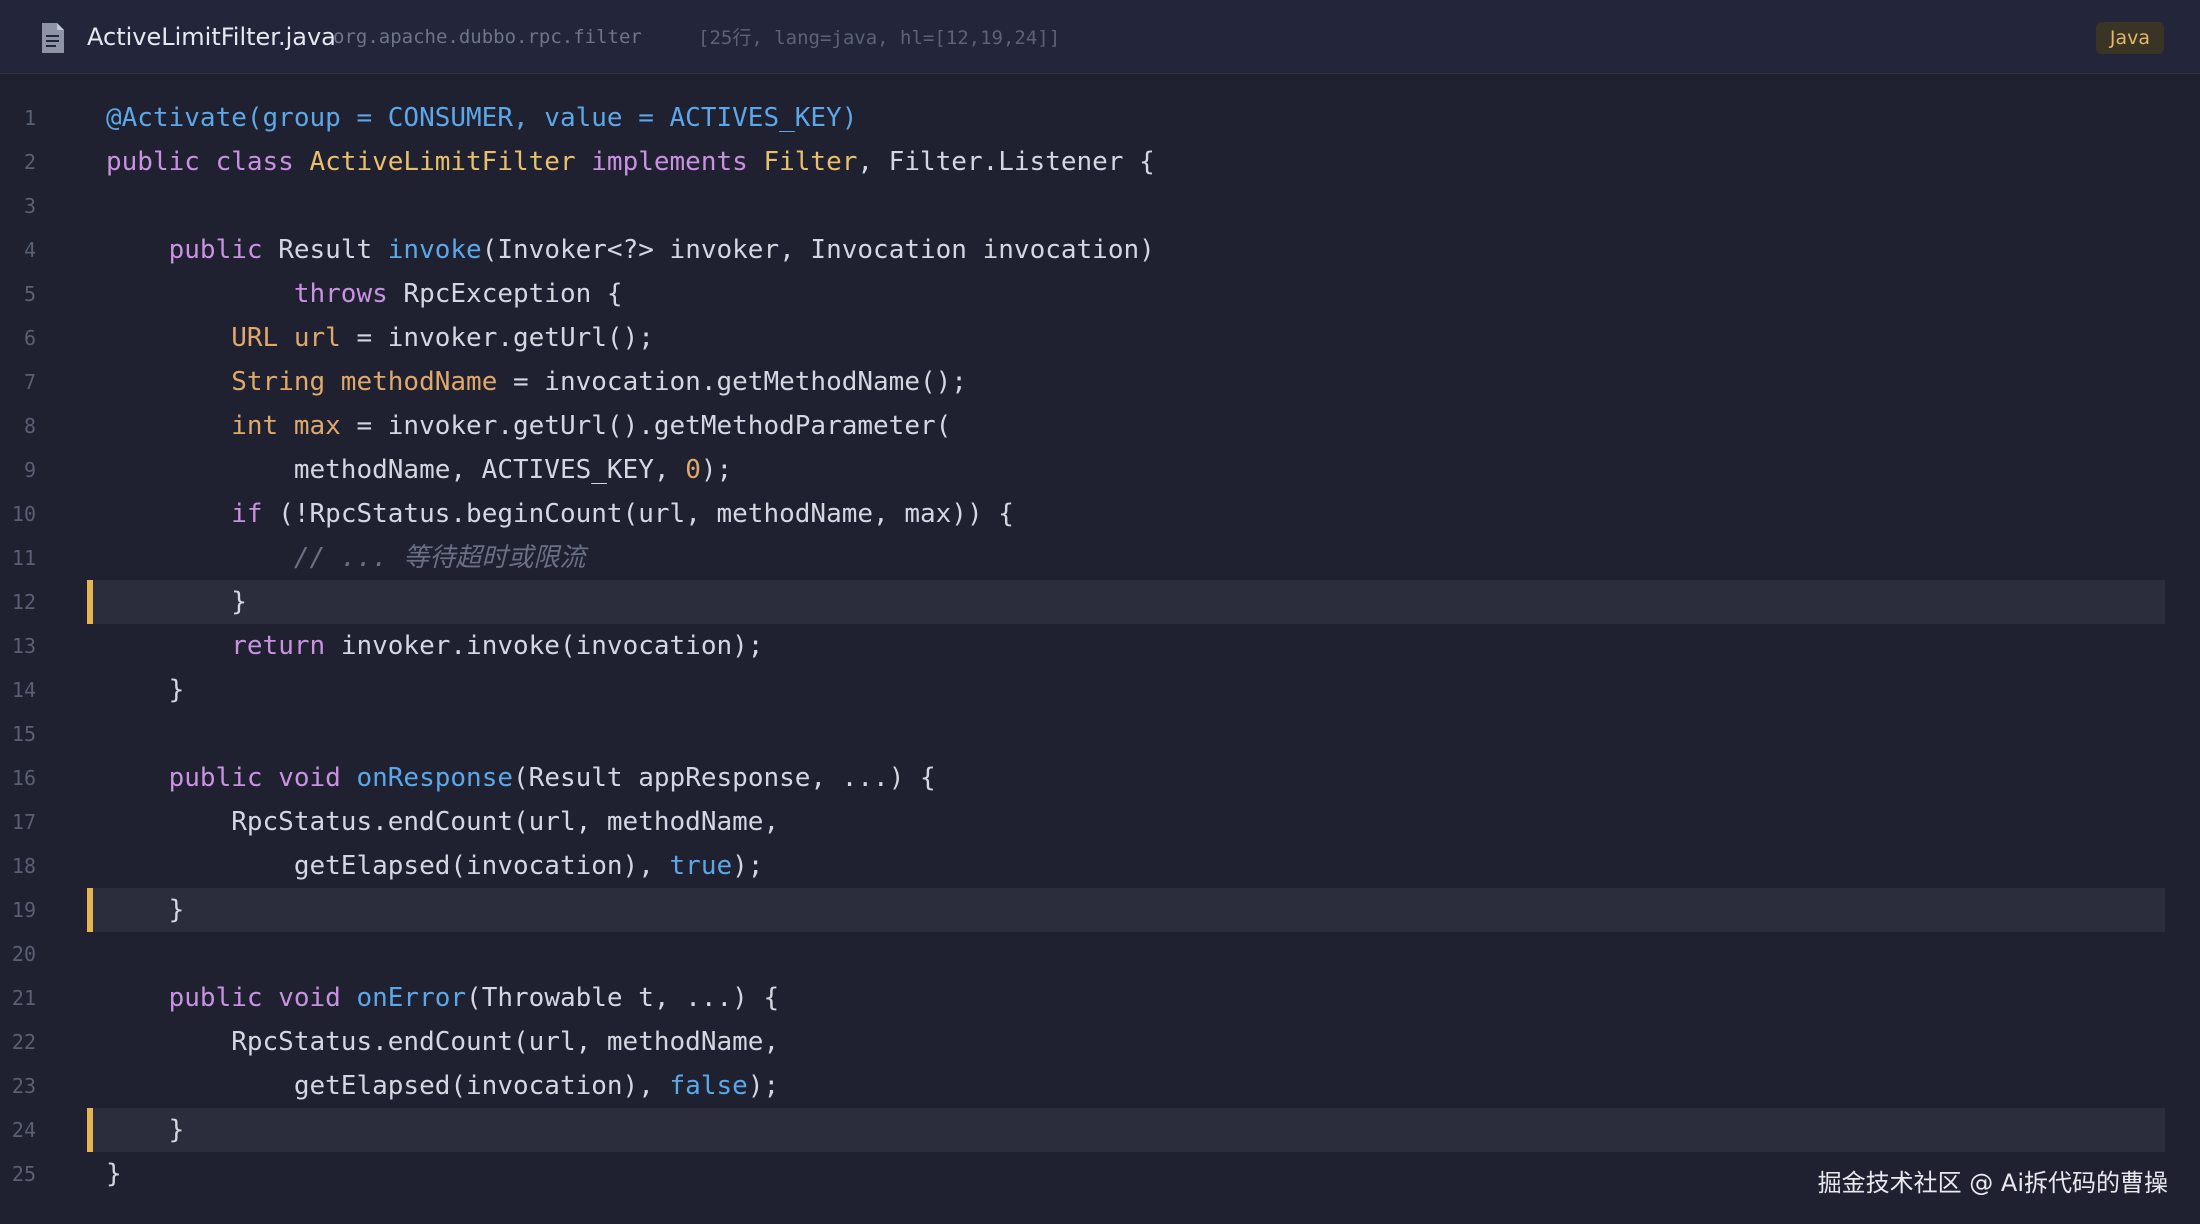 This screenshot has width=2200, height=1224. What do you see at coordinates (90, 1130) in the screenshot?
I see `highlight-marker` at bounding box center [90, 1130].